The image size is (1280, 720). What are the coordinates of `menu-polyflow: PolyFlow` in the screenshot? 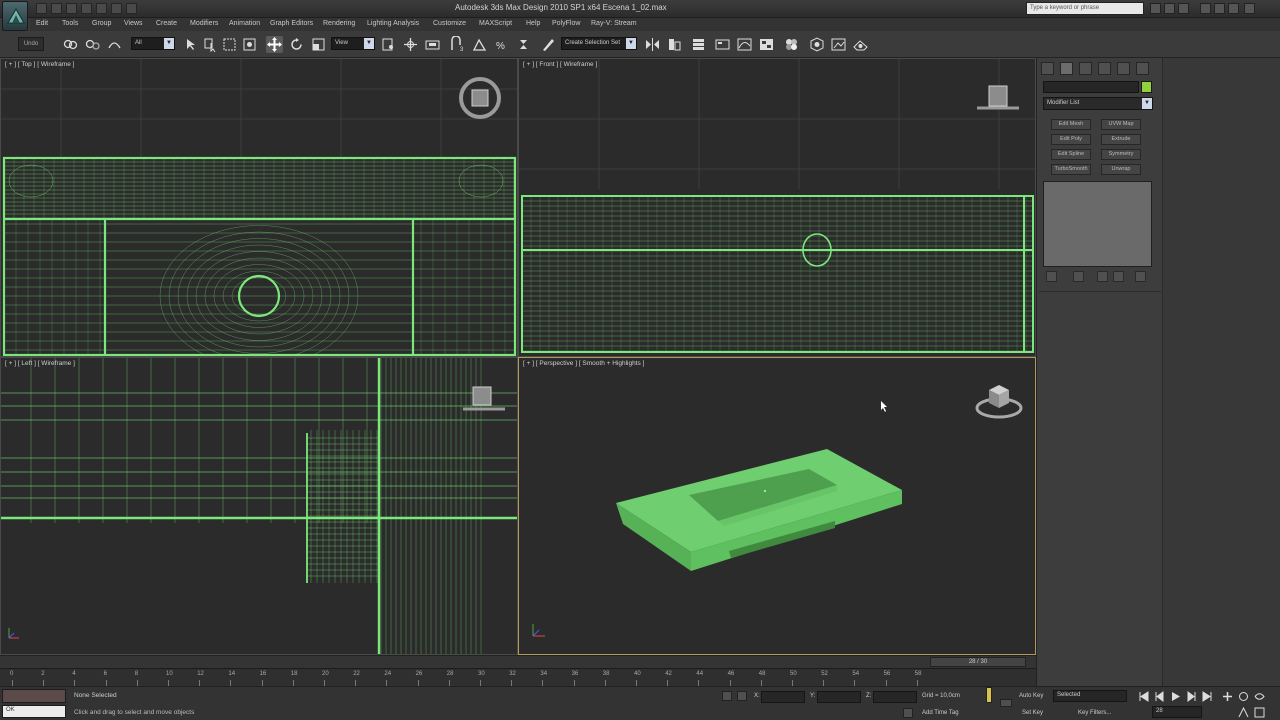 It's located at (566, 23).